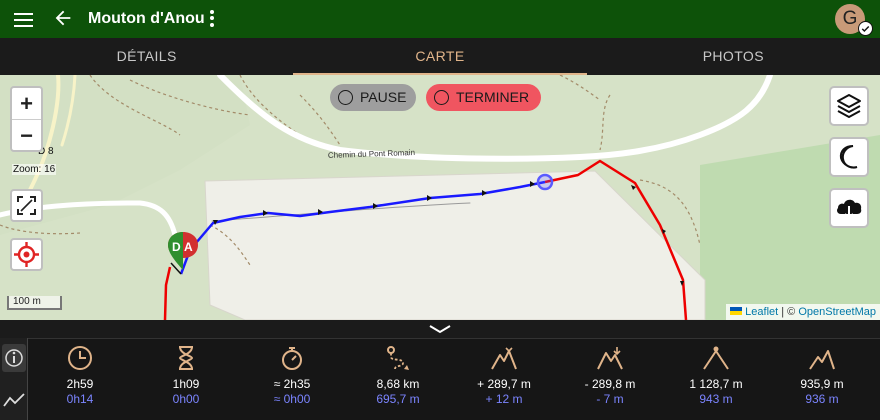 Image resolution: width=880 pixels, height=420 pixels. What do you see at coordinates (186, 399) in the screenshot?
I see `stat-secondary: 0h00` at bounding box center [186, 399].